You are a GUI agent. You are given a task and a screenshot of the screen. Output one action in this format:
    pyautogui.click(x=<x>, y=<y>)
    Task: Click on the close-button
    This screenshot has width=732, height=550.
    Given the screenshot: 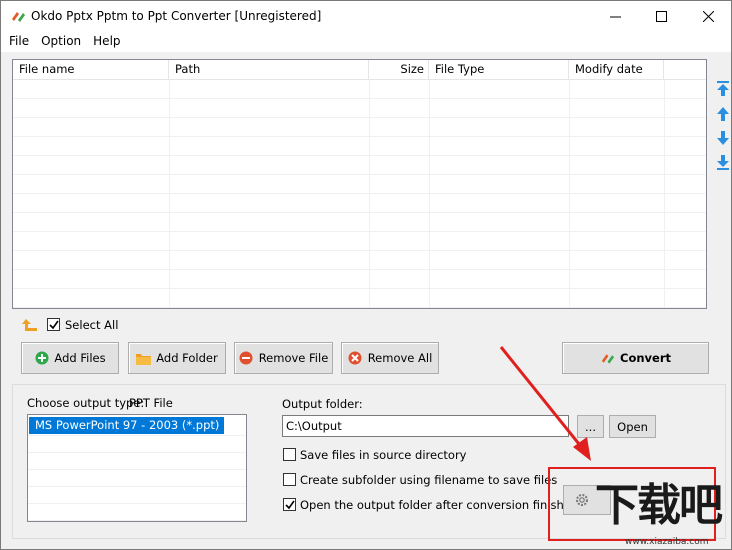 What is the action you would take?
    pyautogui.click(x=708, y=16)
    